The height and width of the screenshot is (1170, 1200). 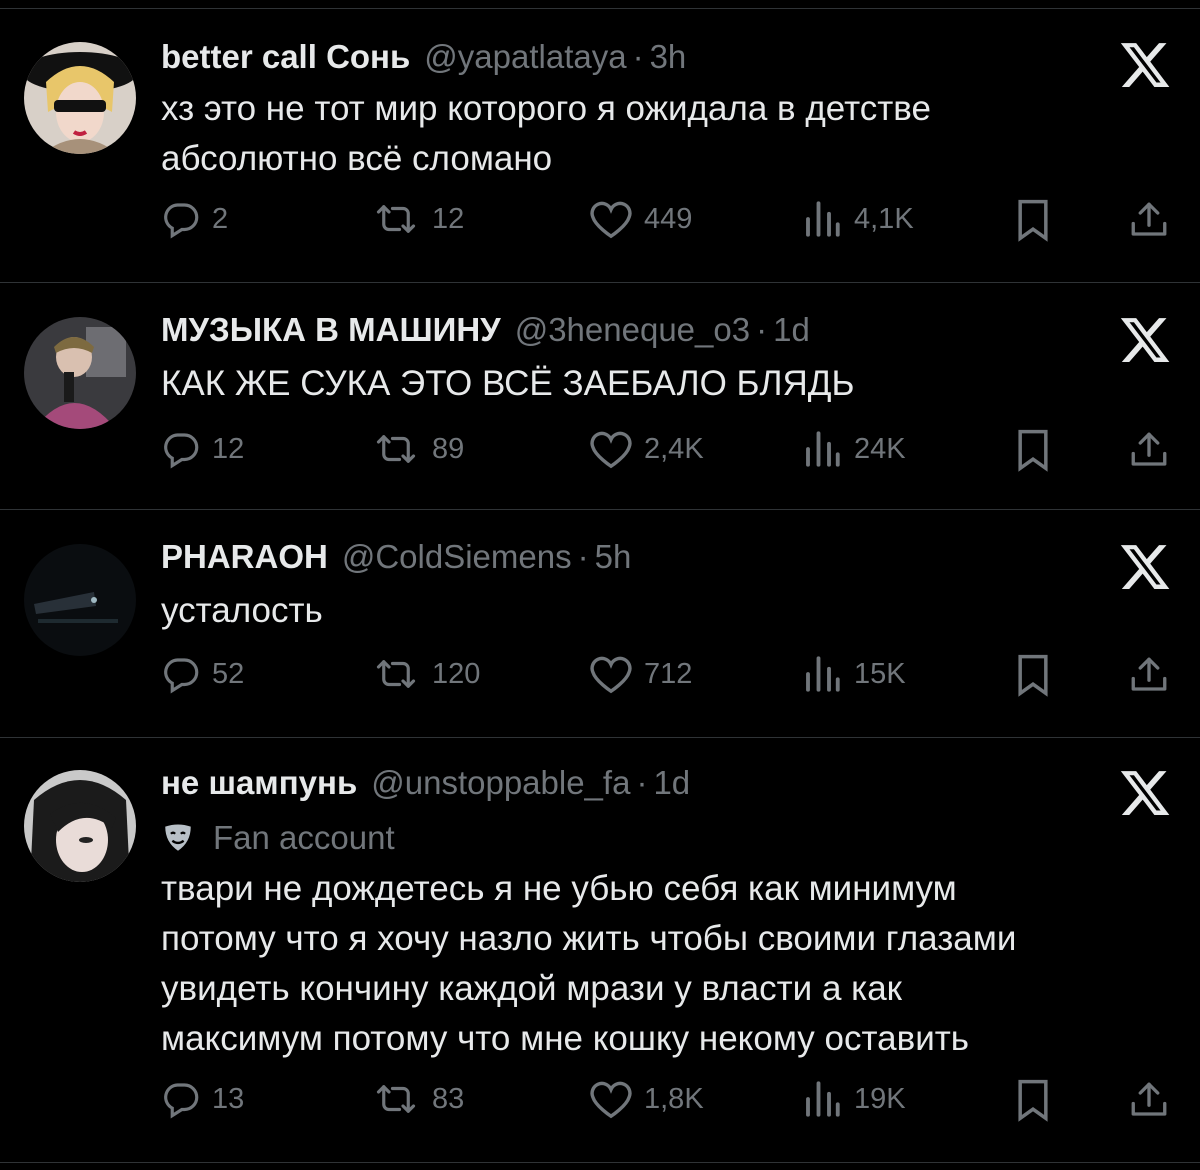 I want to click on repost-button: 12, so click(x=417, y=219).